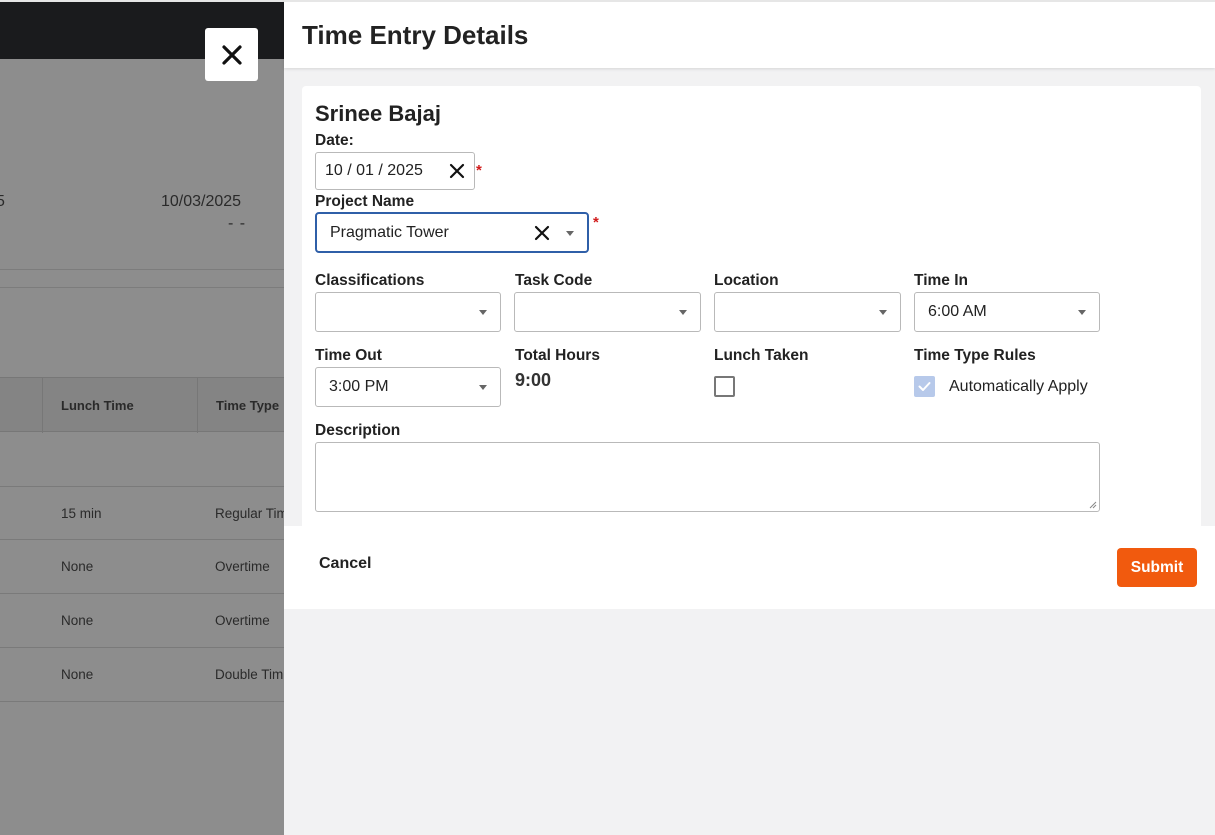  Describe the element at coordinates (408, 387) in the screenshot. I see `time-out-select: 3:00 PM` at that location.